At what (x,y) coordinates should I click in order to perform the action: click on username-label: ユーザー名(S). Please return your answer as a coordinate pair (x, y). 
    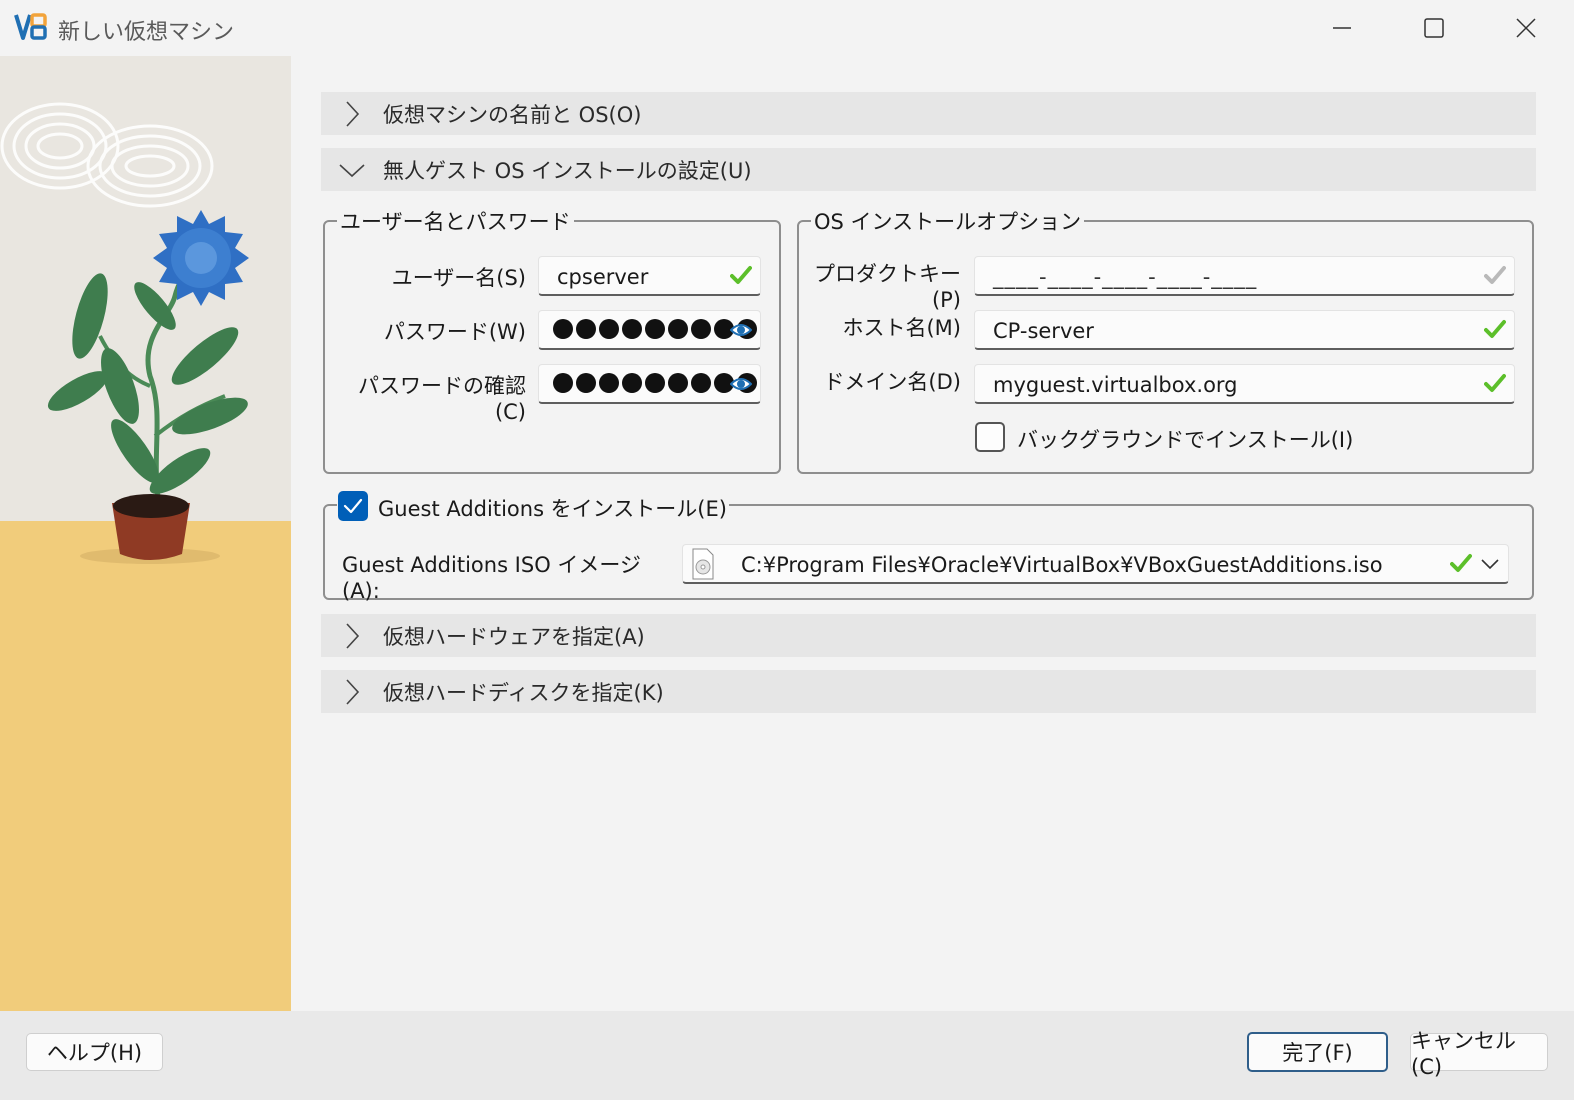
    Looking at the image, I should click on (458, 278).